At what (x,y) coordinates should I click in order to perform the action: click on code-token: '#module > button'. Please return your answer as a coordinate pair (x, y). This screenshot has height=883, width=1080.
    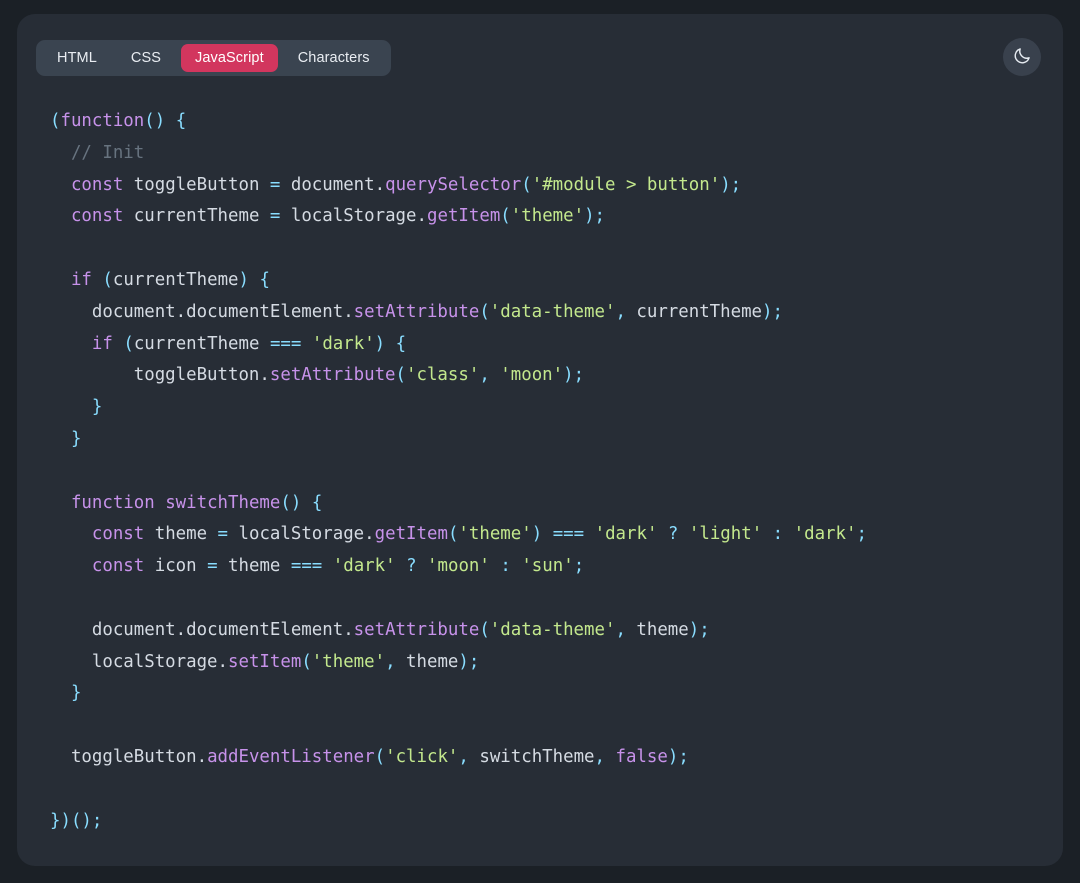
    Looking at the image, I should click on (626, 184).